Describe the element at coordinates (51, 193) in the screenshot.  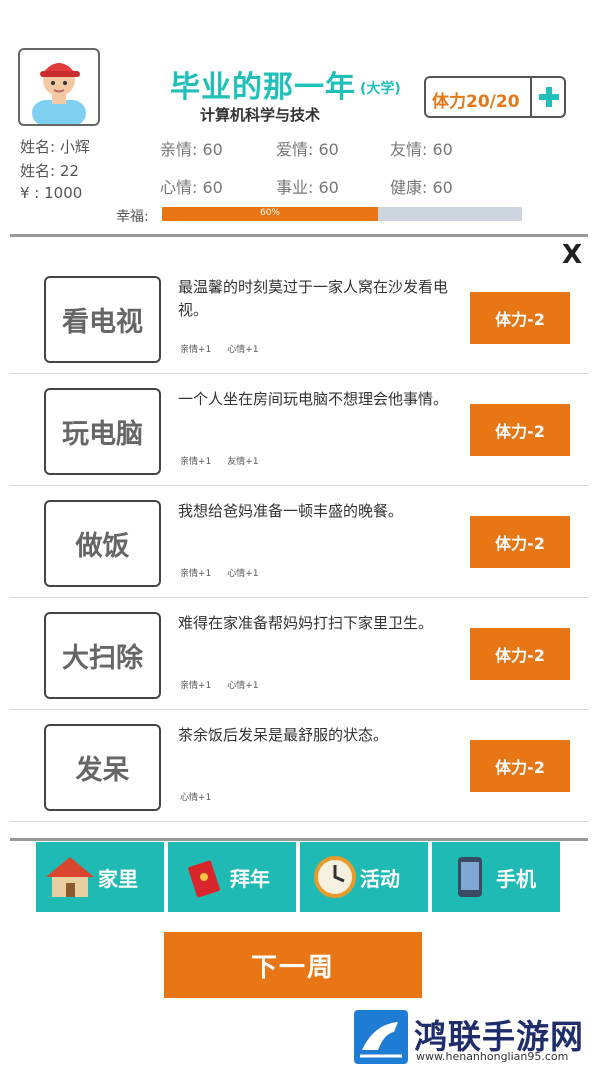
I see `player-money: ¥ : 1000` at that location.